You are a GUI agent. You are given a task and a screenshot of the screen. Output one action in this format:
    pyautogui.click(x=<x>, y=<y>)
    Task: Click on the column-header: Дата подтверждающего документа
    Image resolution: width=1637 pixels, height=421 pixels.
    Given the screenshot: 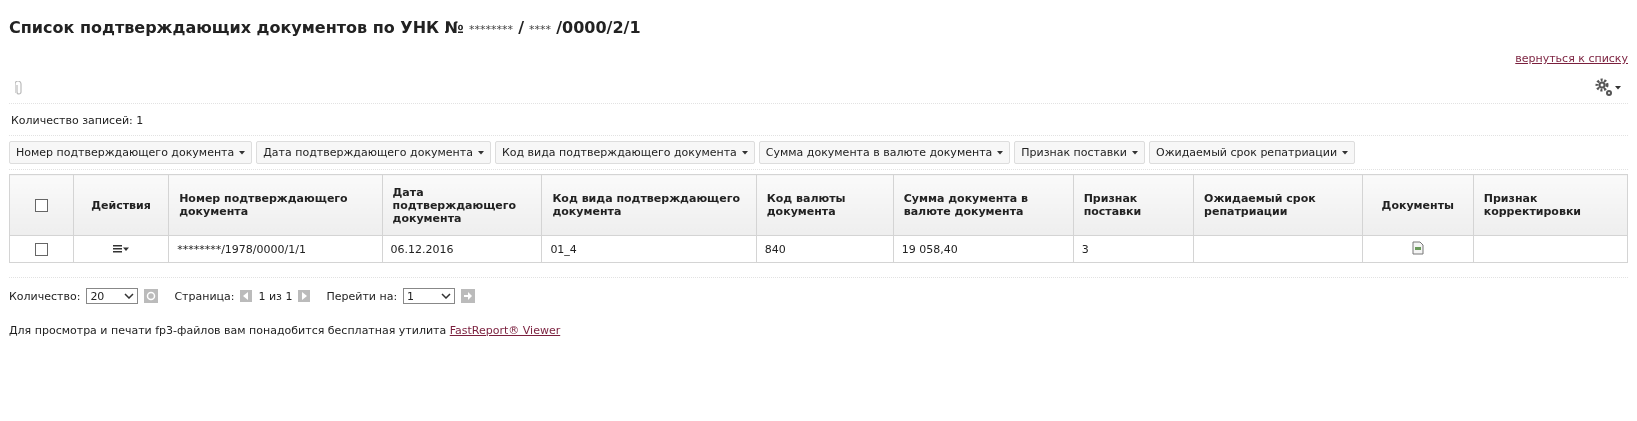 What is the action you would take?
    pyautogui.click(x=462, y=205)
    